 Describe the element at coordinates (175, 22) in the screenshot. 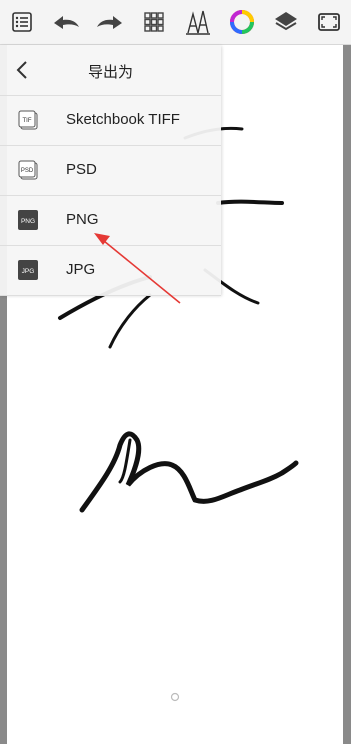

I see `top-toolbar` at that location.